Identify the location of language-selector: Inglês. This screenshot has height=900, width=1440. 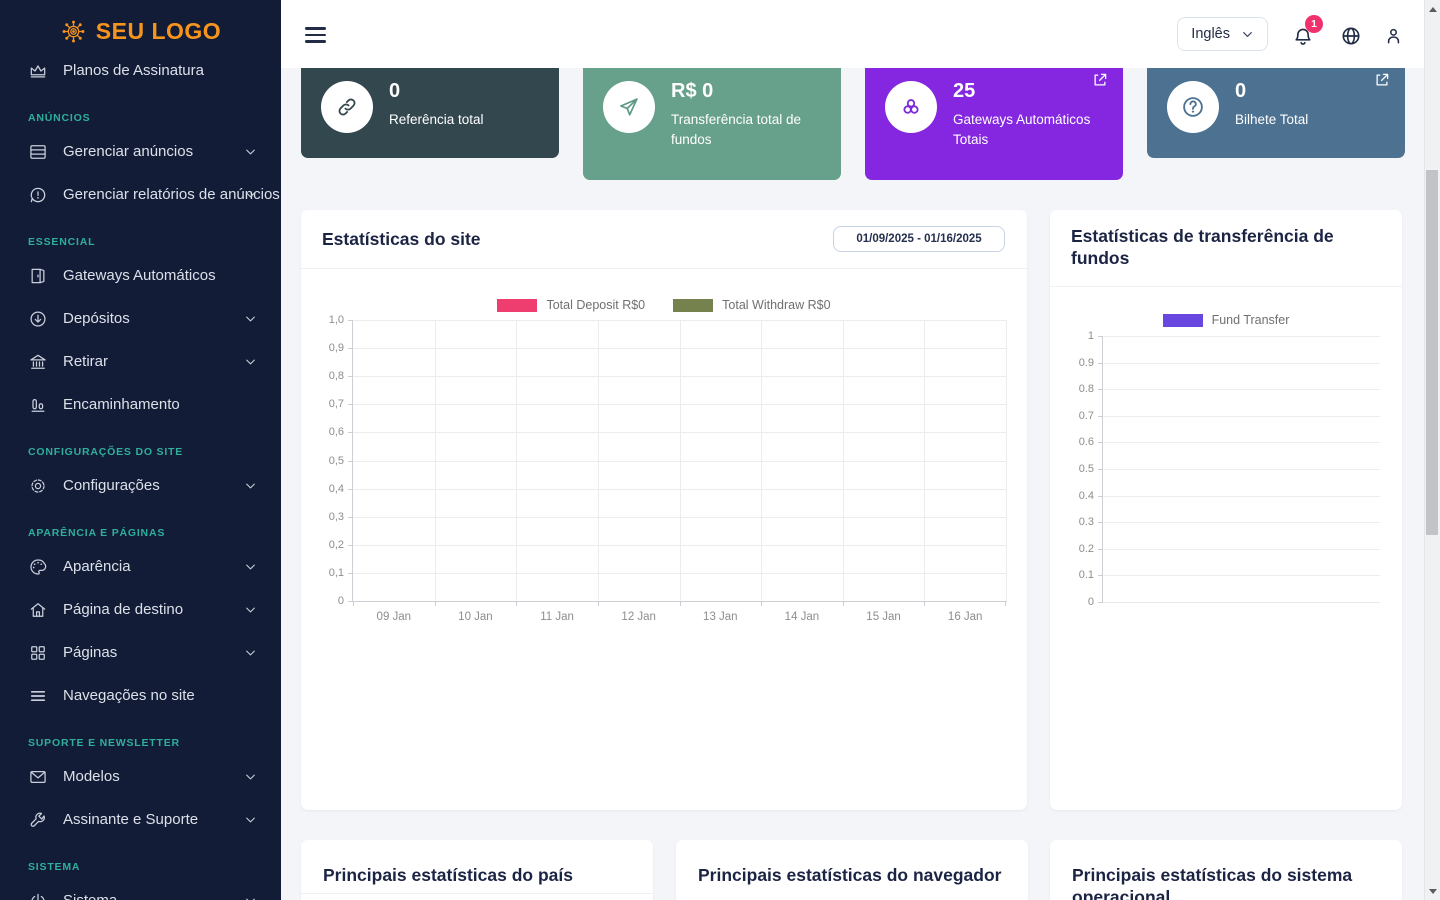
(1222, 34).